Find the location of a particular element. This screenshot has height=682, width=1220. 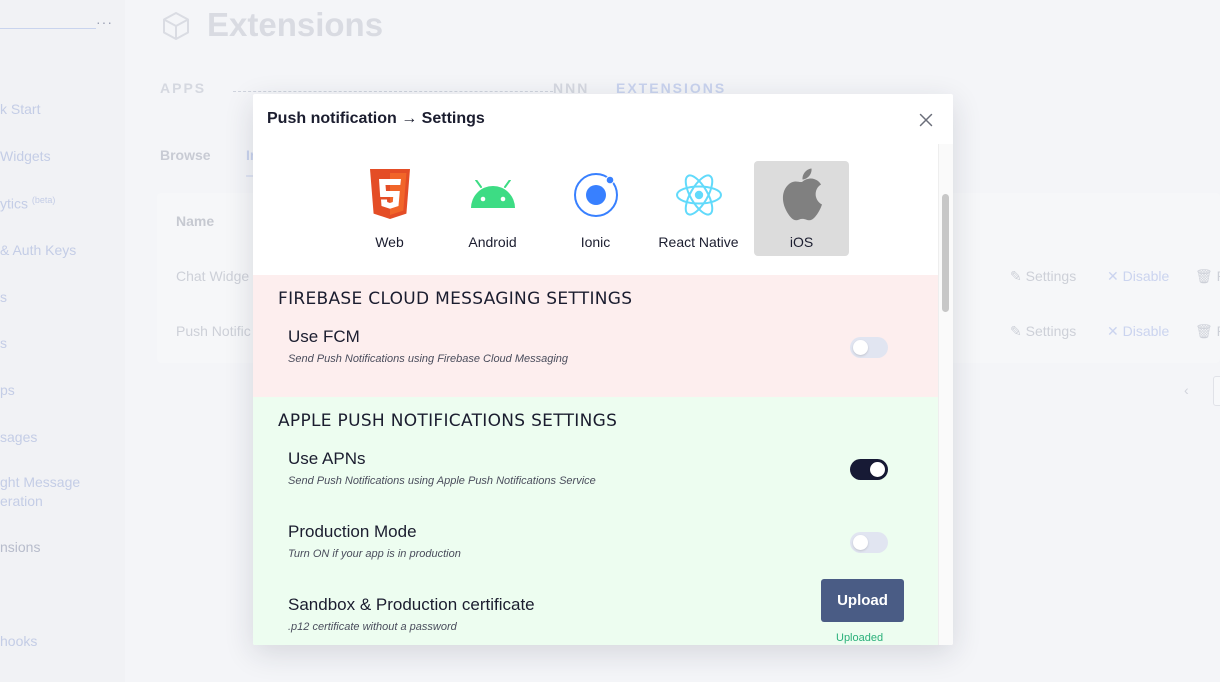

upload-button: Upload is located at coordinates (862, 600).